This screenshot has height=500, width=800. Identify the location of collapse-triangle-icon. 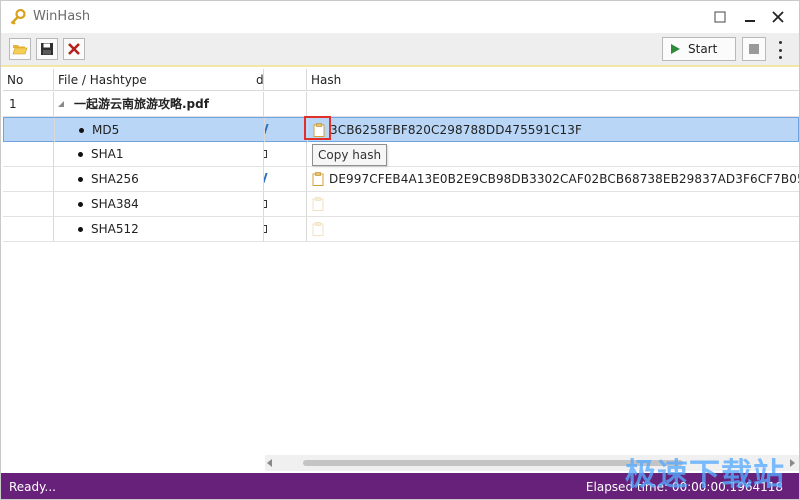
(61, 104).